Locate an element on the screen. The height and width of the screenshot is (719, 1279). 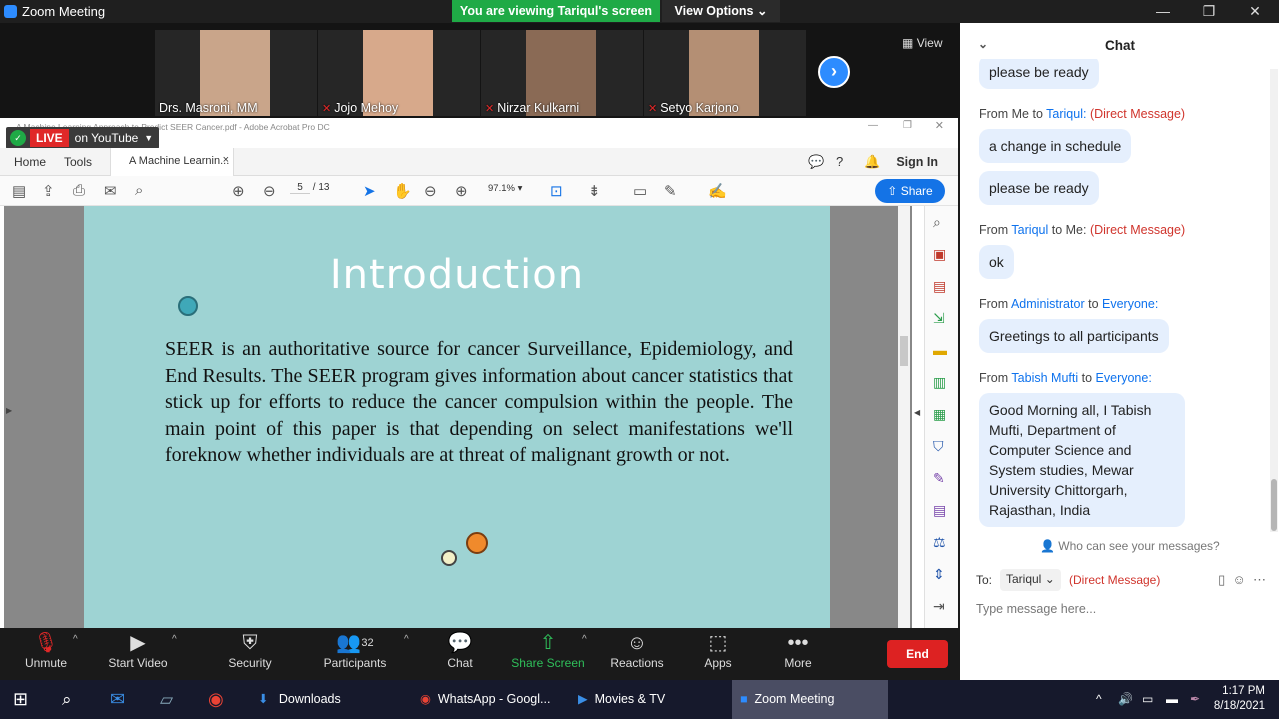
save-icon: ▤ is located at coordinates (19, 191).